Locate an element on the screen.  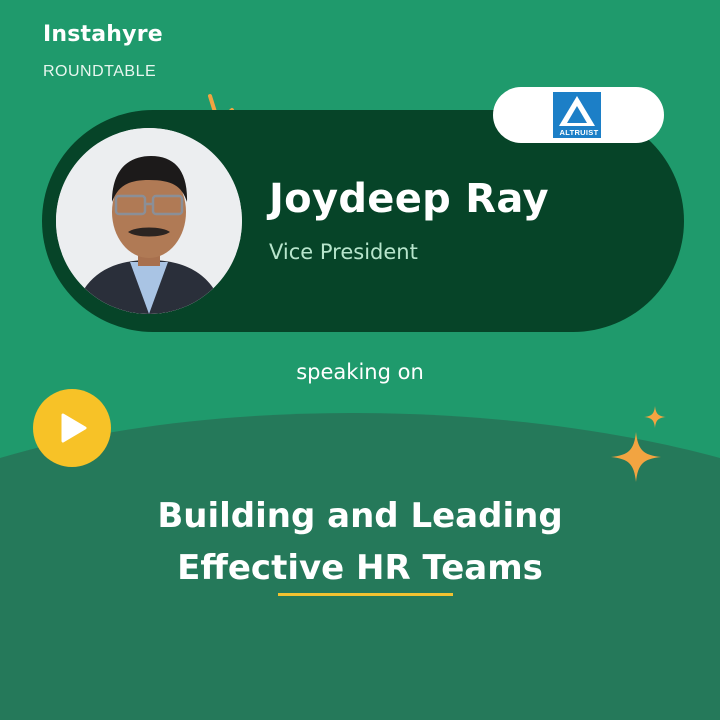
brand-name: Instahyre is located at coordinates (103, 34).